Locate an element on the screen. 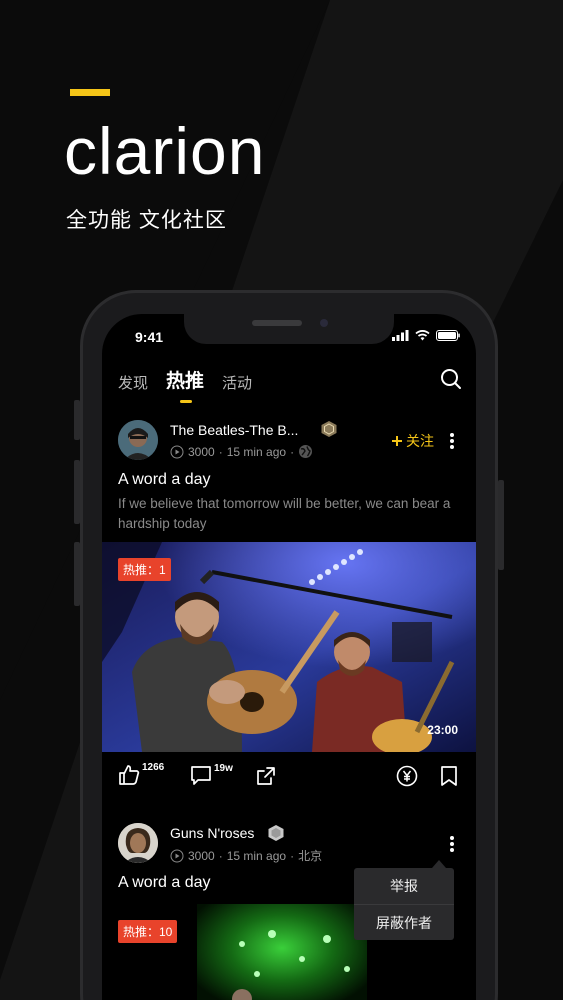 This screenshot has height=1000, width=563. hot-tag: 热推：1 is located at coordinates (144, 569).